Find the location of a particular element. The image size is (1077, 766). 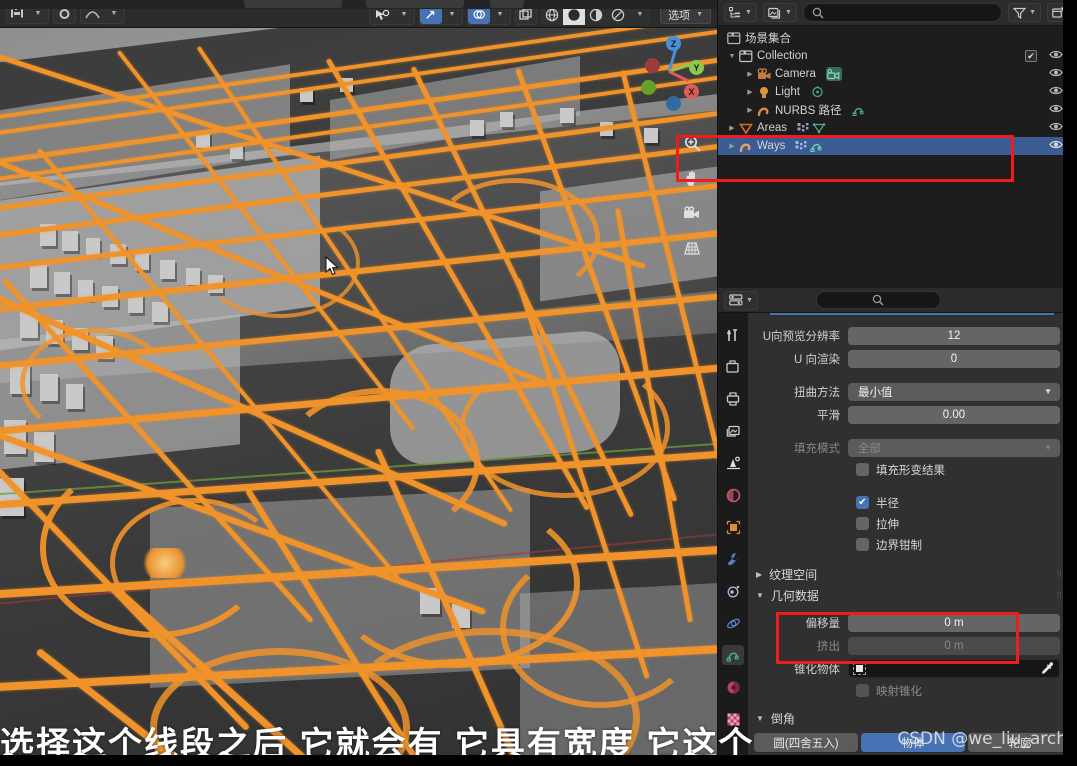

extrude-field: 0 m is located at coordinates (954, 645).